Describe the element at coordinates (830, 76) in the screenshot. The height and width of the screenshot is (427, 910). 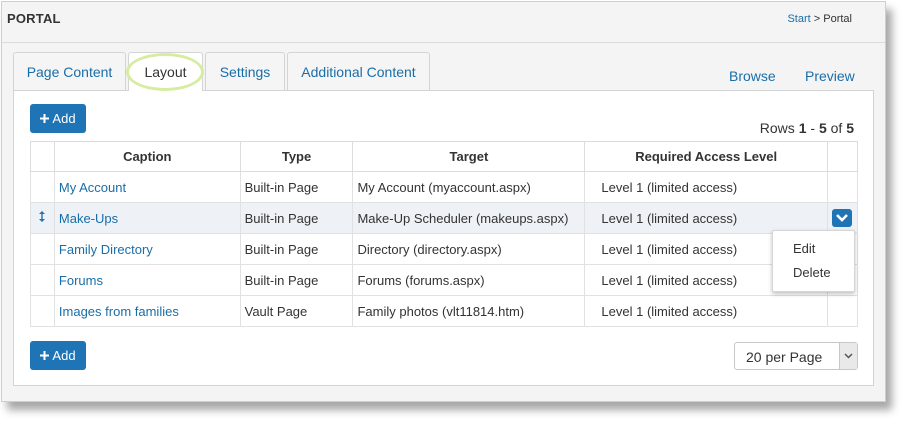
I see `preview-link: Preview` at that location.